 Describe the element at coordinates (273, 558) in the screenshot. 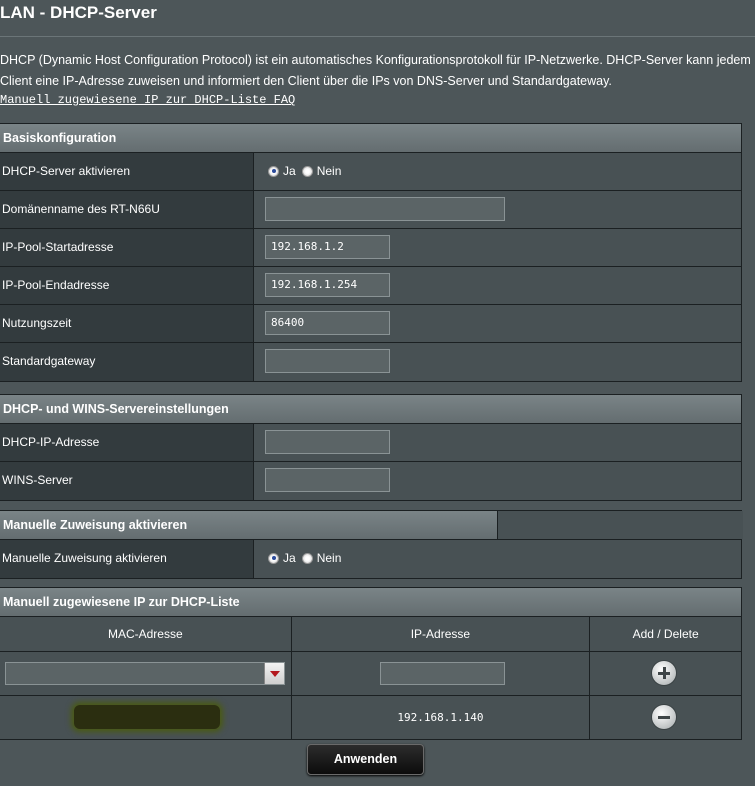

I see `manual-enable-yes-radio` at that location.